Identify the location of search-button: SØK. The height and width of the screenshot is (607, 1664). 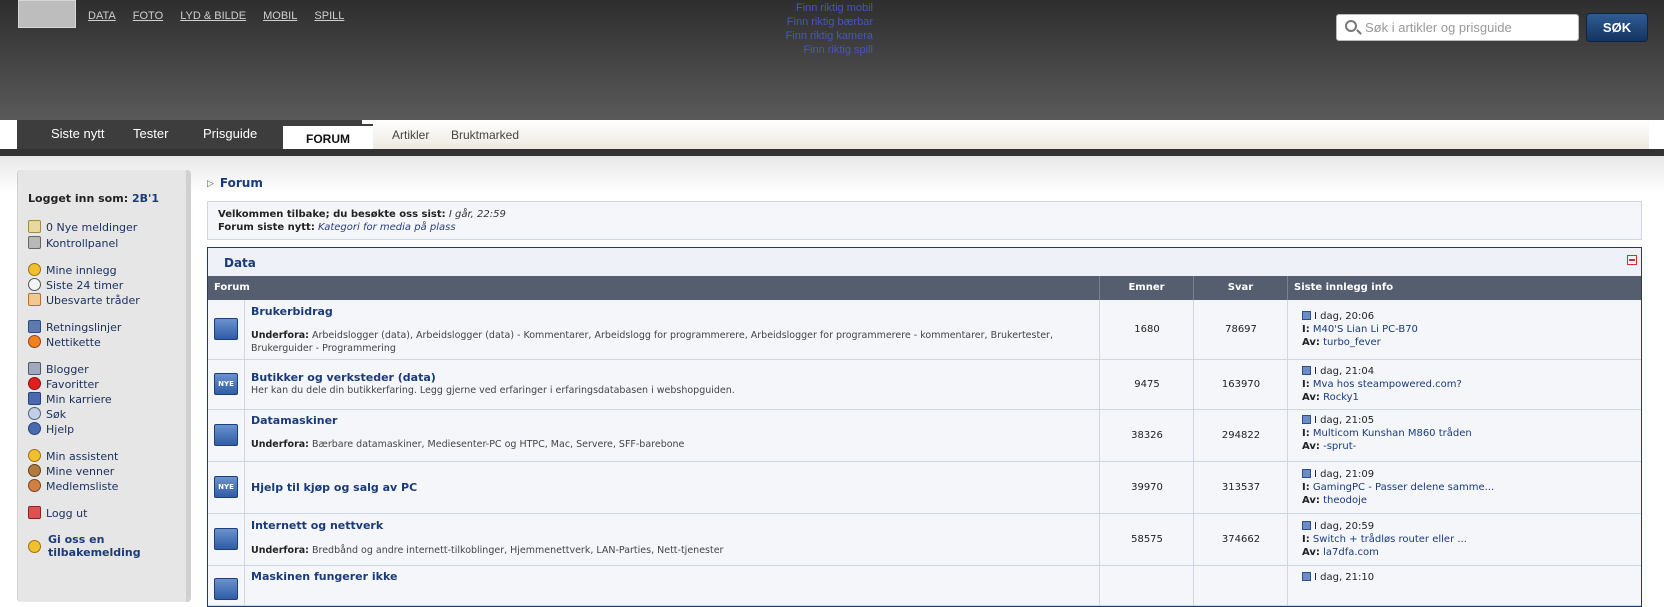
(1617, 27).